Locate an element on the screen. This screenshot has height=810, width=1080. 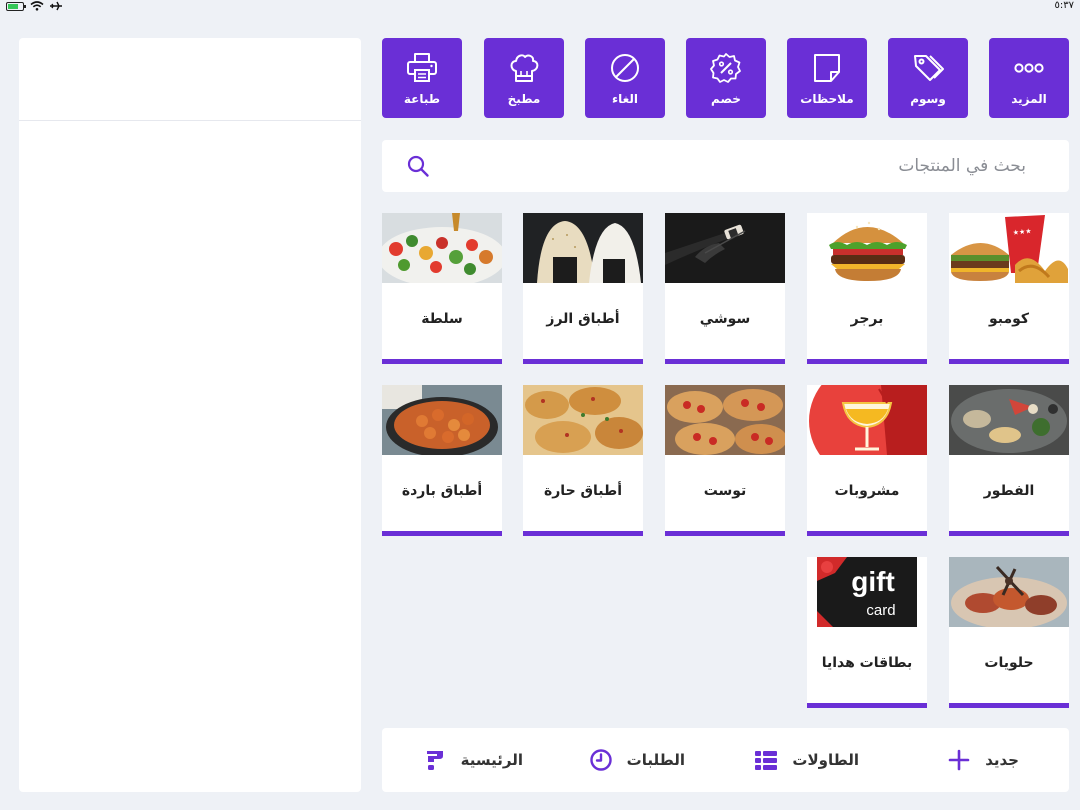
product-name: سلطة is located at coordinates (442, 319).